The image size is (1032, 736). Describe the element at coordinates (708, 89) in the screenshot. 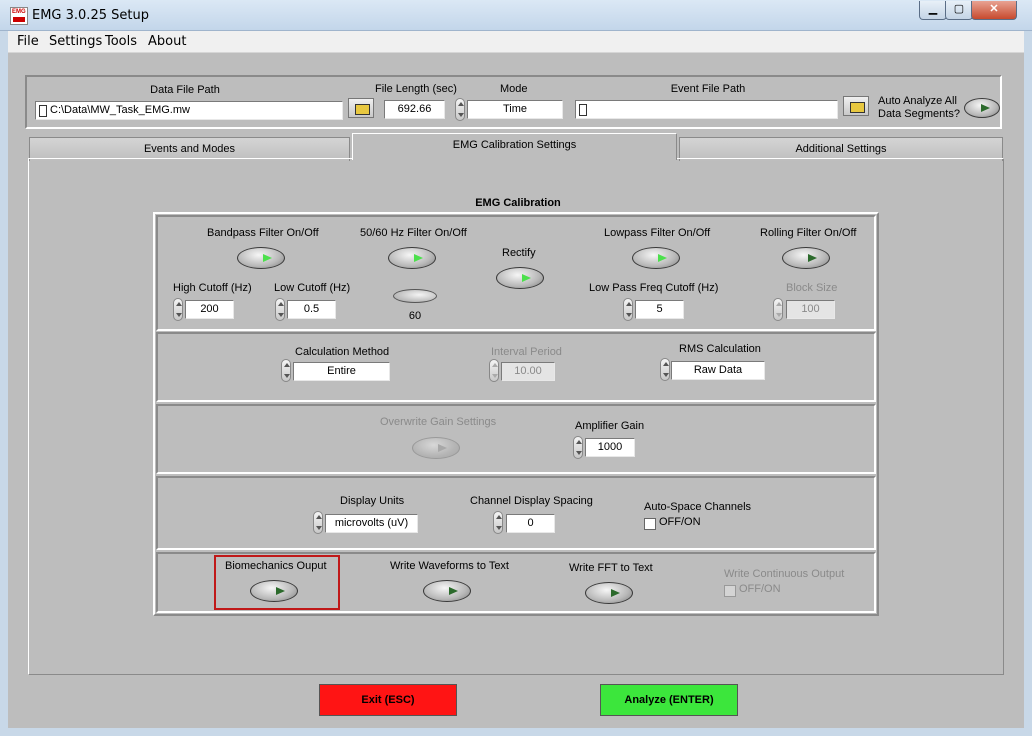

I see `event-file-label: Event File Path` at that location.